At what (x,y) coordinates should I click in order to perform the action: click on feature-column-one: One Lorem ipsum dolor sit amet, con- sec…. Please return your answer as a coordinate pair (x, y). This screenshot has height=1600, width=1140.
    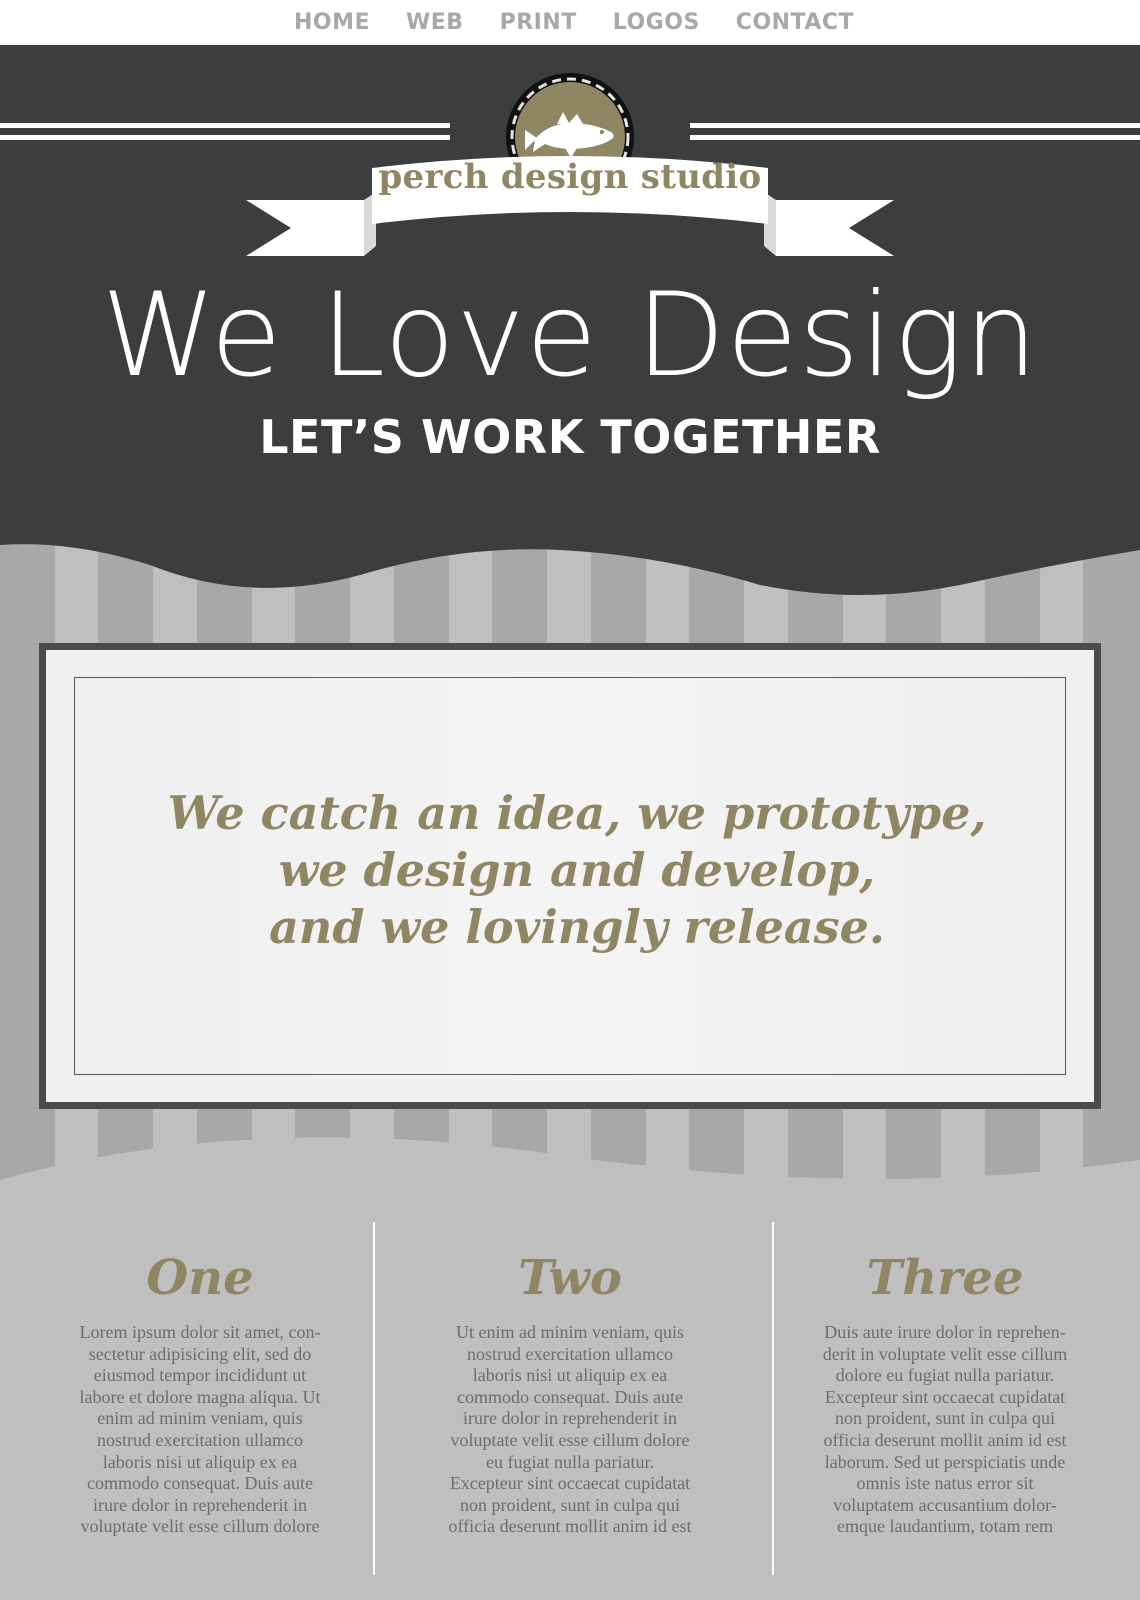
    Looking at the image, I should click on (200, 1393).